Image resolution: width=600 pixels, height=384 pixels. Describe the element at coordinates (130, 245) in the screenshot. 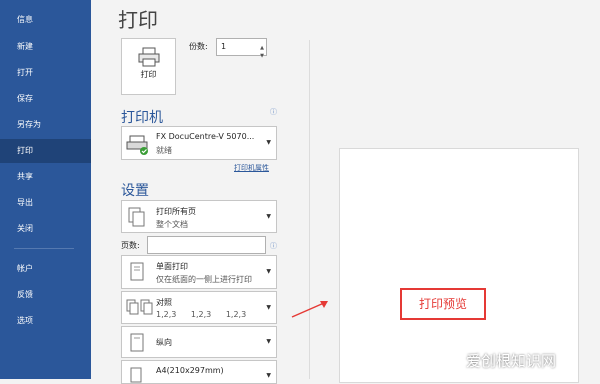

I see `pages-label: 页数:` at that location.